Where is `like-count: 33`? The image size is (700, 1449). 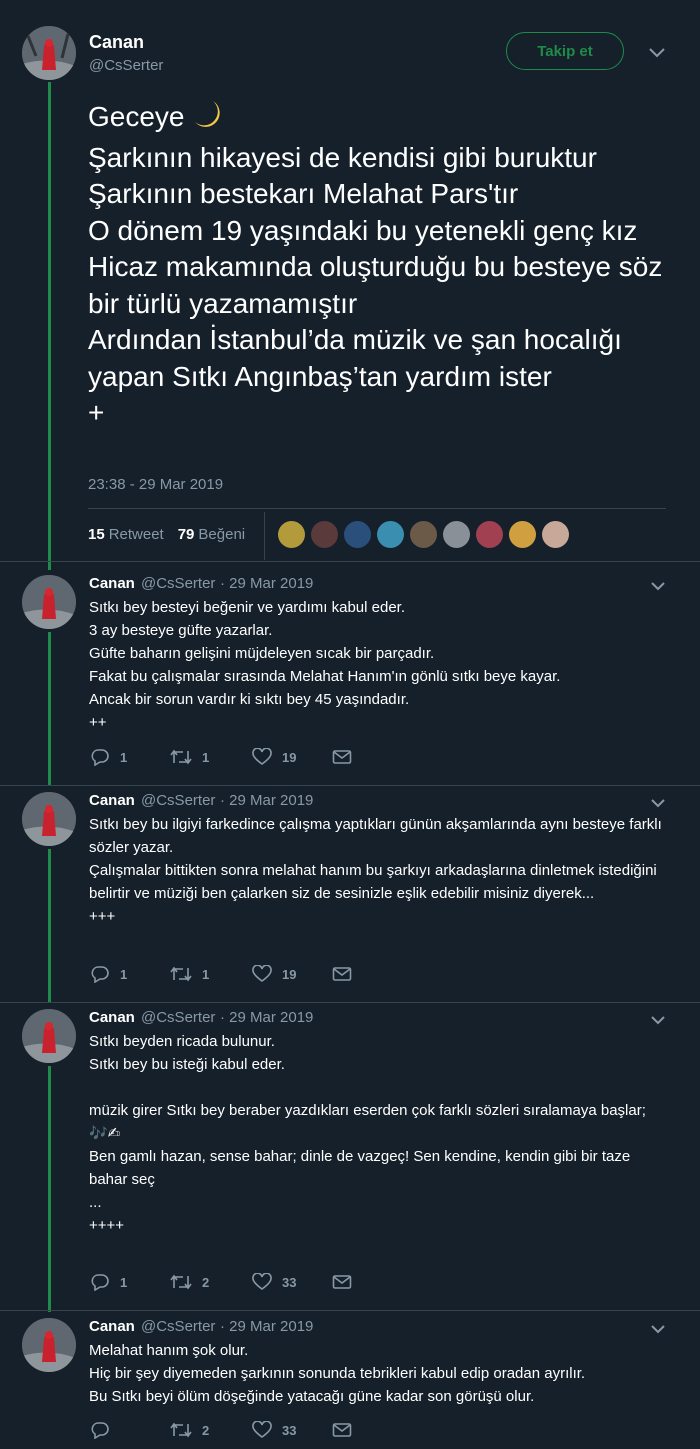 like-count: 33 is located at coordinates (289, 1430).